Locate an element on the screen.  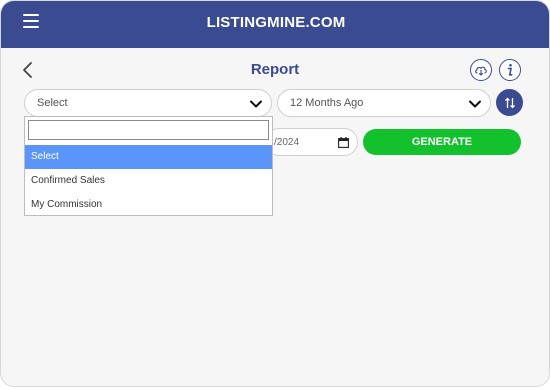
download-button is located at coordinates (481, 70).